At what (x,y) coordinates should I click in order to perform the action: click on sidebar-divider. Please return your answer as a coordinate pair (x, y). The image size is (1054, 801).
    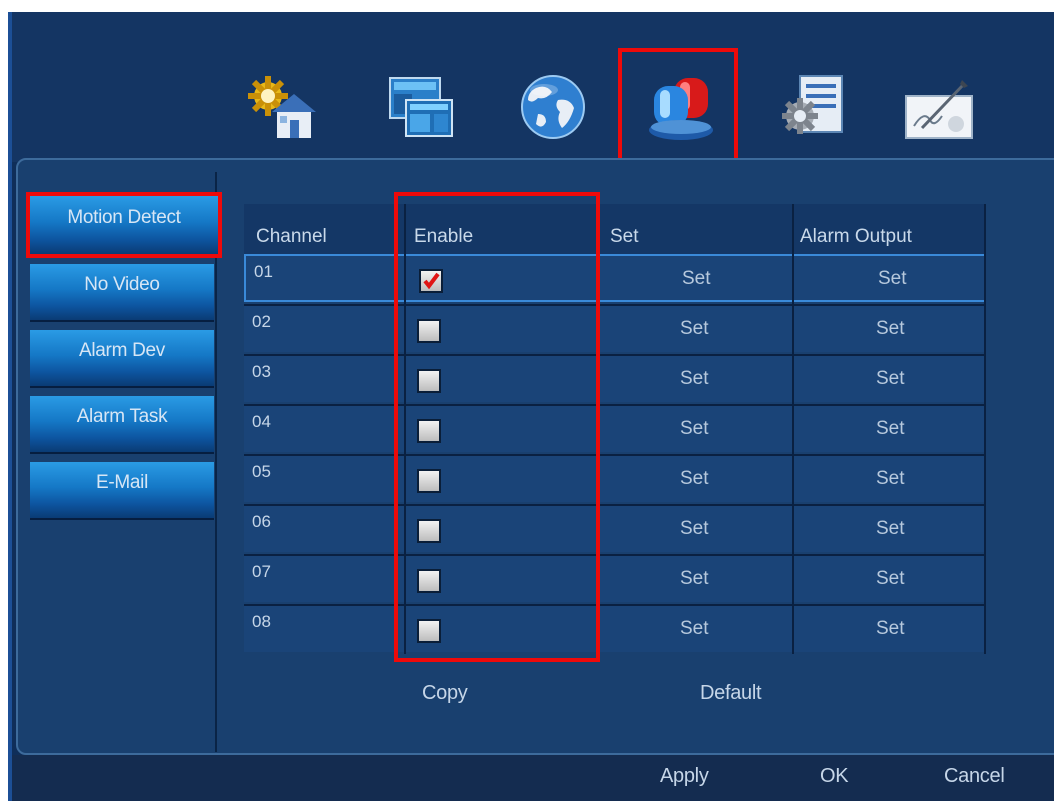
    Looking at the image, I should click on (216, 462).